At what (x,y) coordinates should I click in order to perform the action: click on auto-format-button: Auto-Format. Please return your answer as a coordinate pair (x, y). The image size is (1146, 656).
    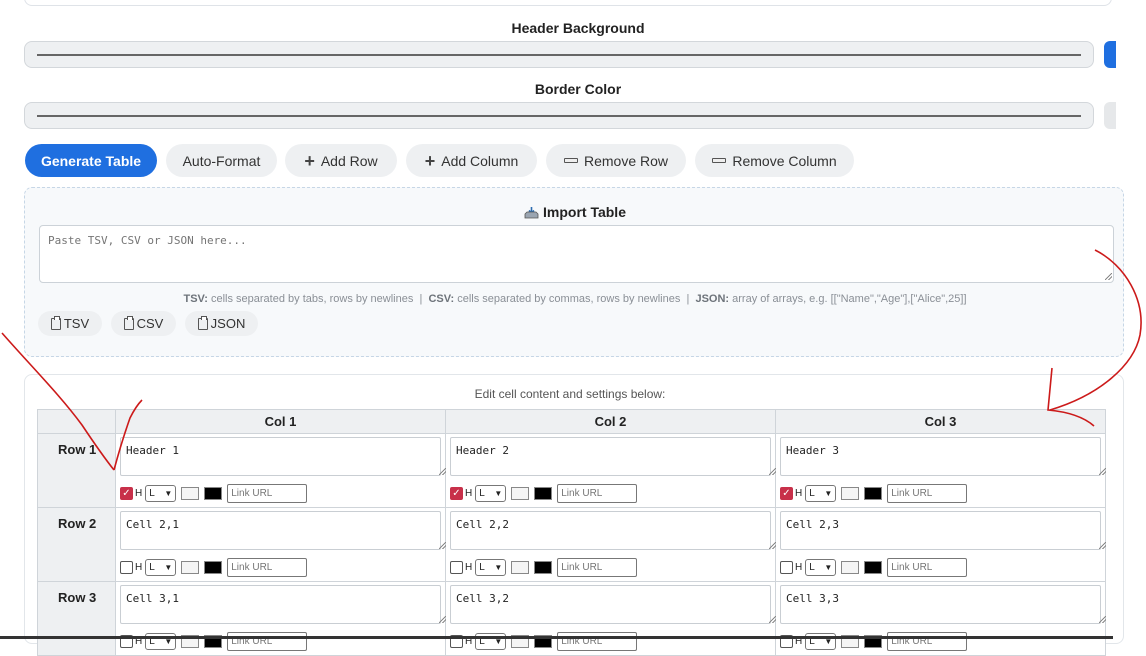
    Looking at the image, I should click on (221, 160).